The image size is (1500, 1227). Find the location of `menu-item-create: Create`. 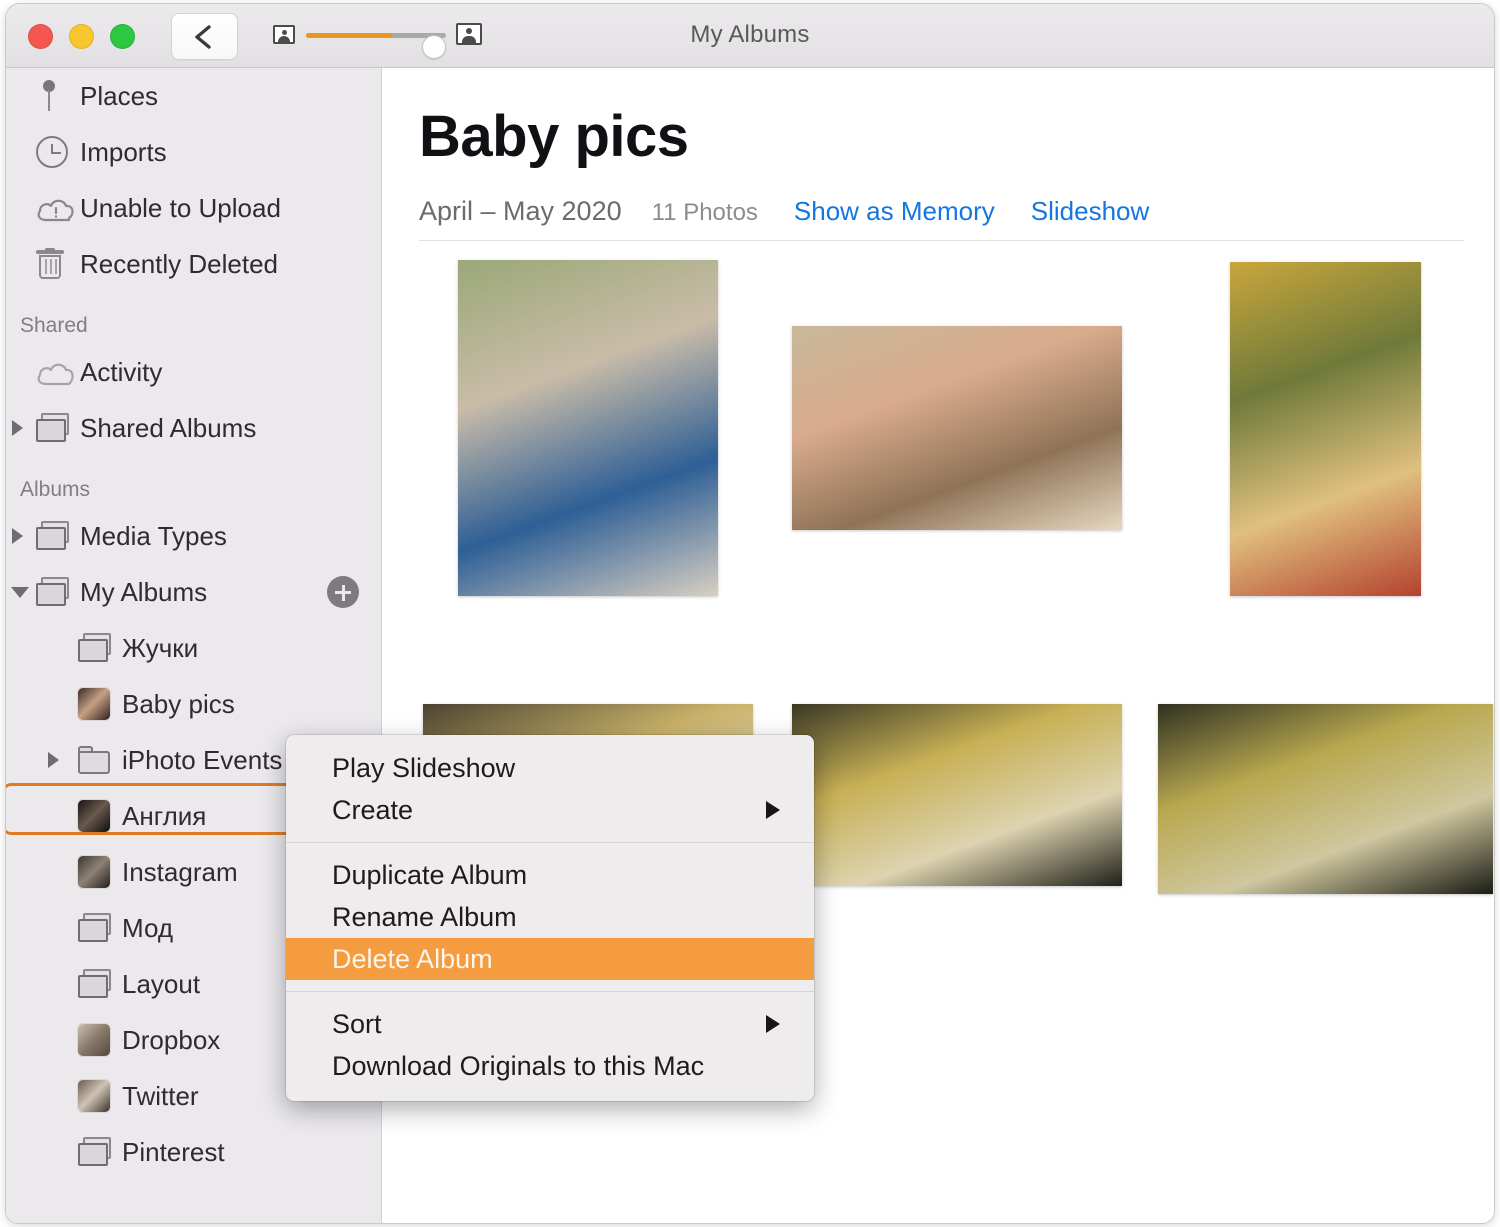

menu-item-create: Create is located at coordinates (550, 810).